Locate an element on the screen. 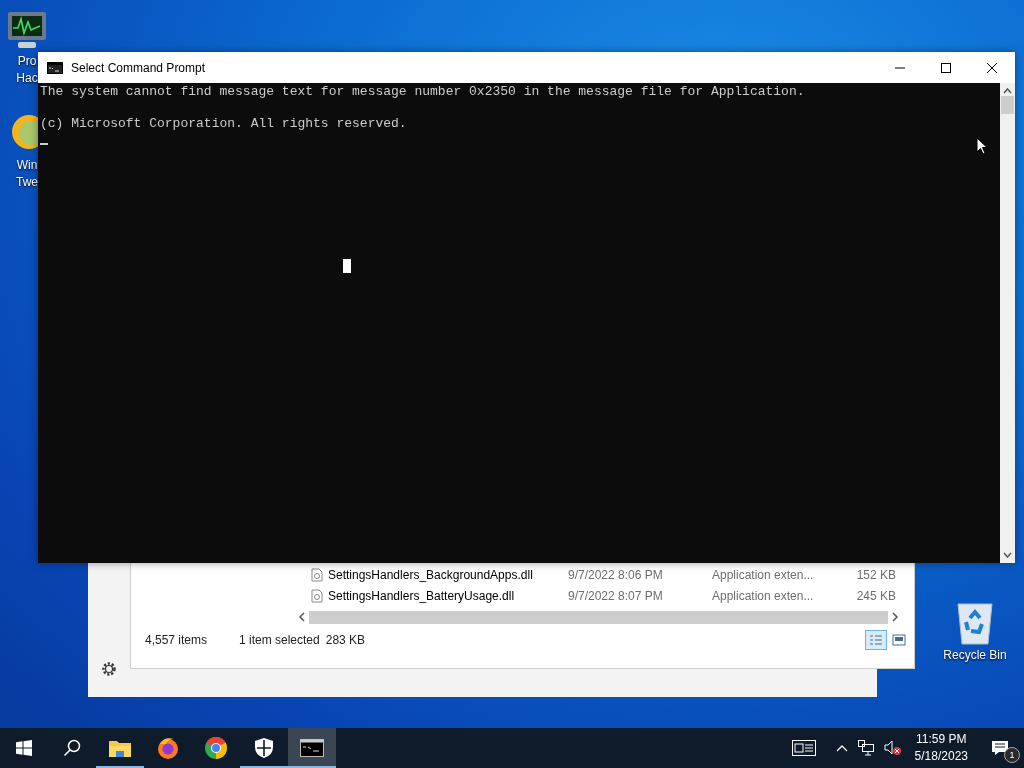  chrome-icon is located at coordinates (216, 748).